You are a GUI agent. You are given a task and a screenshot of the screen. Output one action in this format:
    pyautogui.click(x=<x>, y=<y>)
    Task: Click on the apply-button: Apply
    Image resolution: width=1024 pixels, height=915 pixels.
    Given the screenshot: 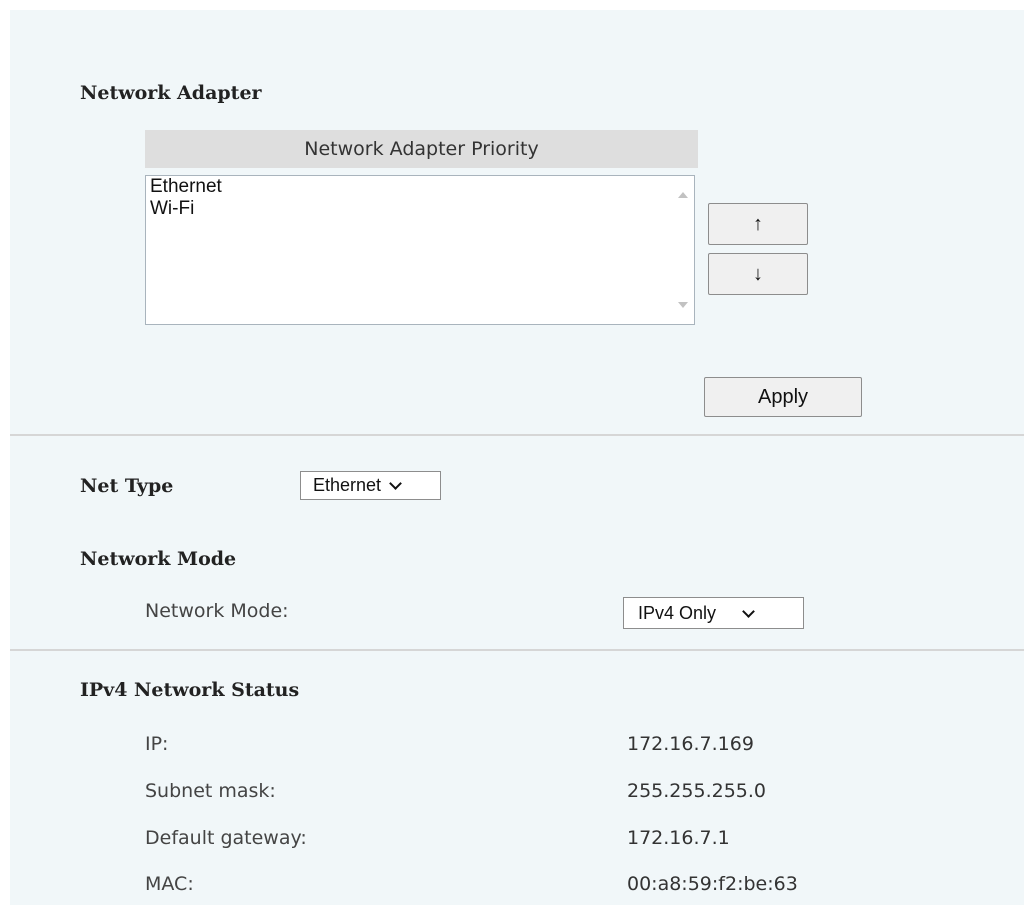 What is the action you would take?
    pyautogui.click(x=783, y=397)
    